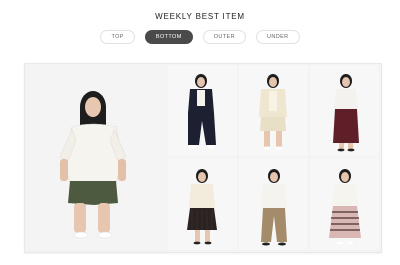  I want to click on tab-outer: OUTER, so click(224, 37).